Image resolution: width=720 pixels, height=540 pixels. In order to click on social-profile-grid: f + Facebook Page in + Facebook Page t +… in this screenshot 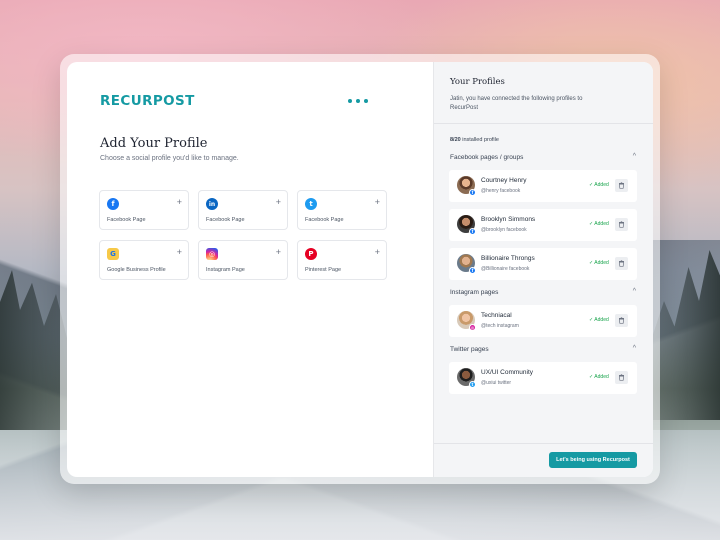, I will do `click(243, 235)`.